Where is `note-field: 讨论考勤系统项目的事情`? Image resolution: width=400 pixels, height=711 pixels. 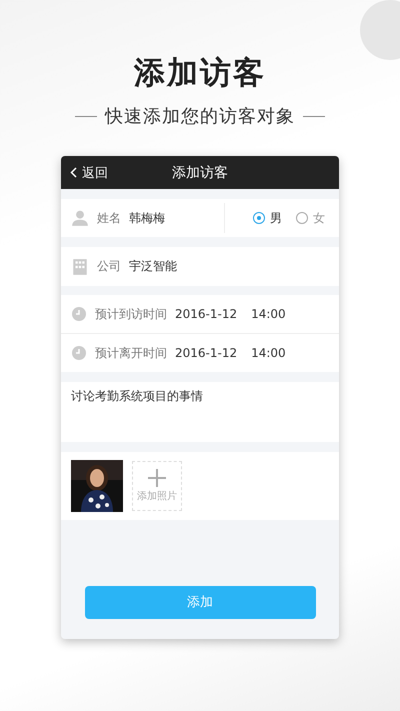
note-field: 讨论考勤系统项目的事情 is located at coordinates (200, 412).